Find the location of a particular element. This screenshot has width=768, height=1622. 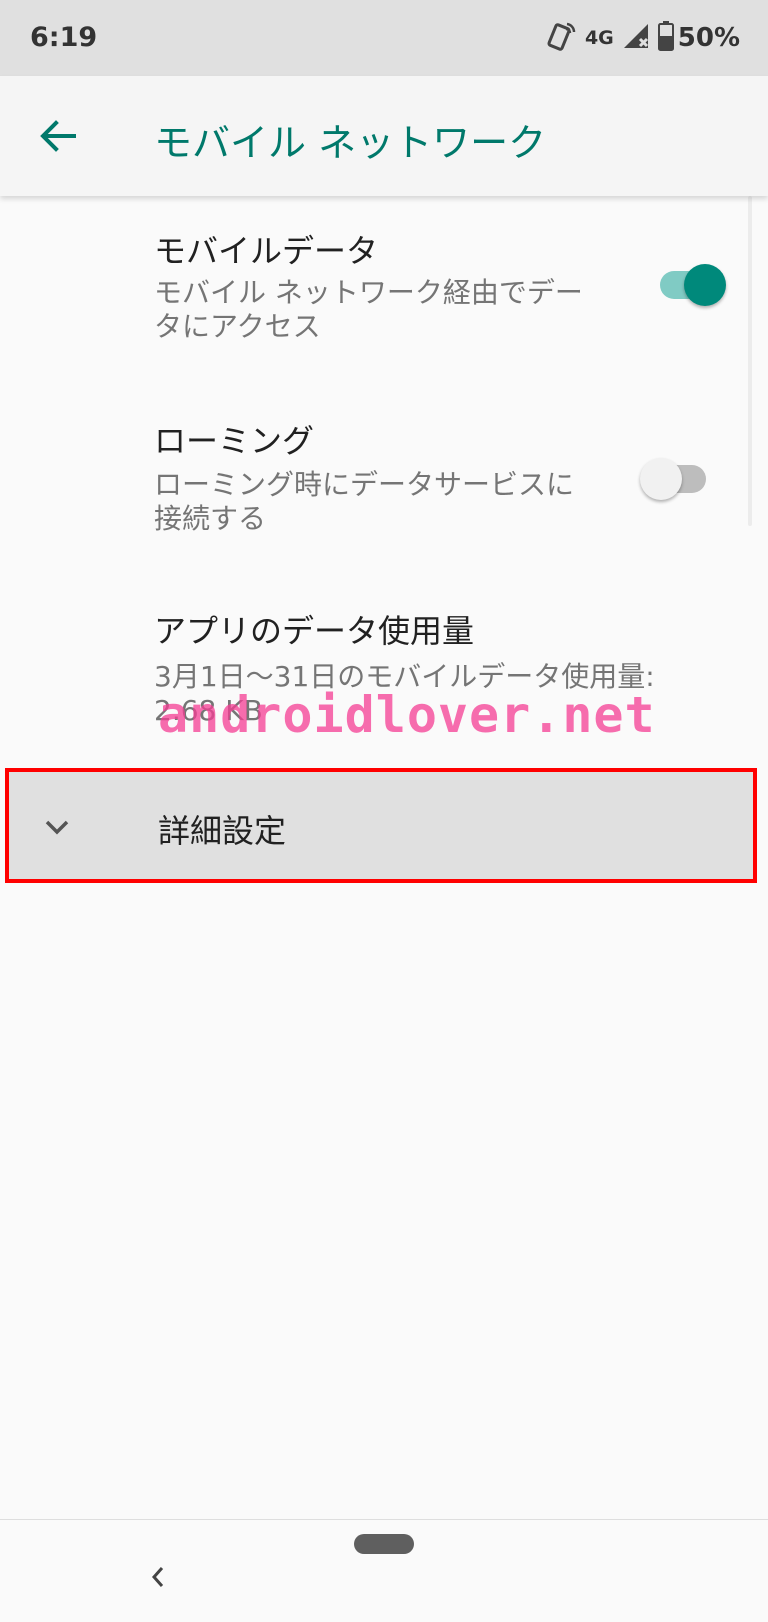

home-pill-button is located at coordinates (384, 1544).